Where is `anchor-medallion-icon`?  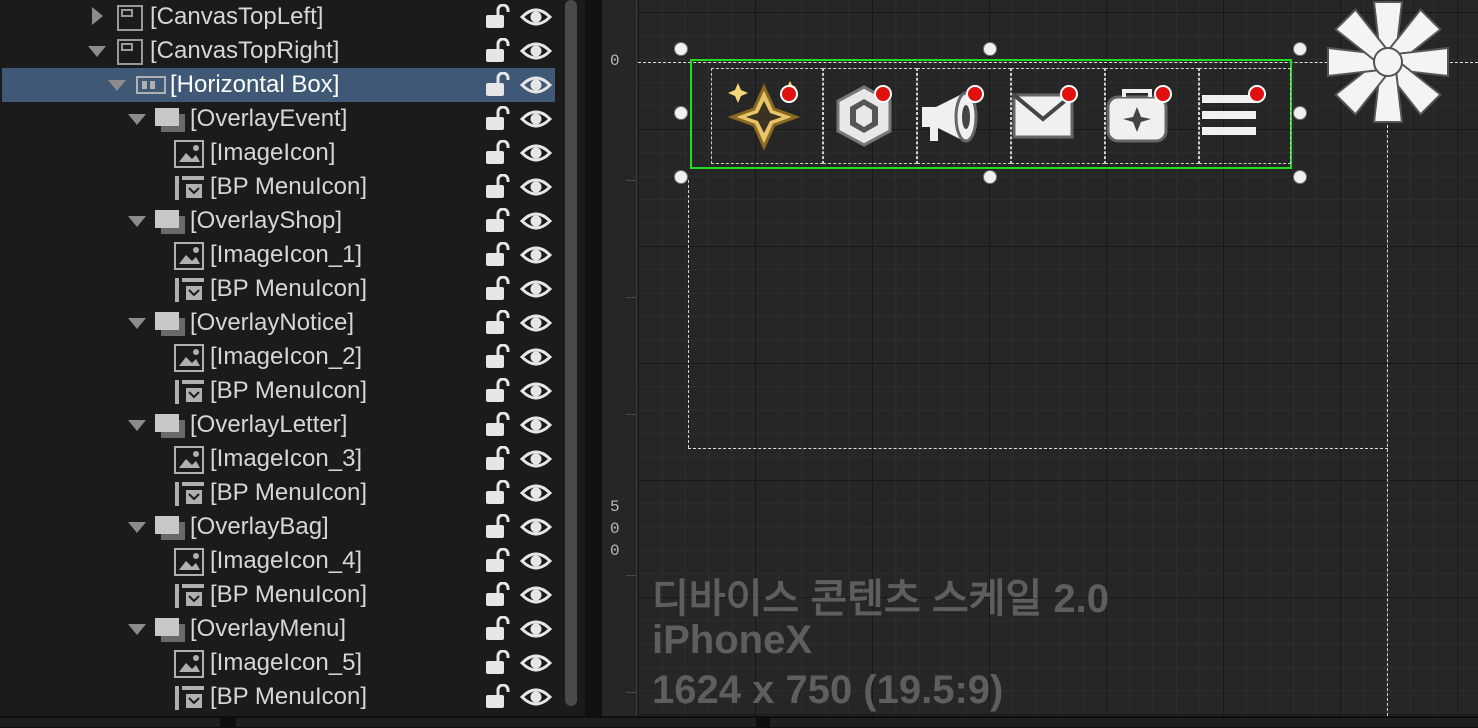 anchor-medallion-icon is located at coordinates (1388, 63).